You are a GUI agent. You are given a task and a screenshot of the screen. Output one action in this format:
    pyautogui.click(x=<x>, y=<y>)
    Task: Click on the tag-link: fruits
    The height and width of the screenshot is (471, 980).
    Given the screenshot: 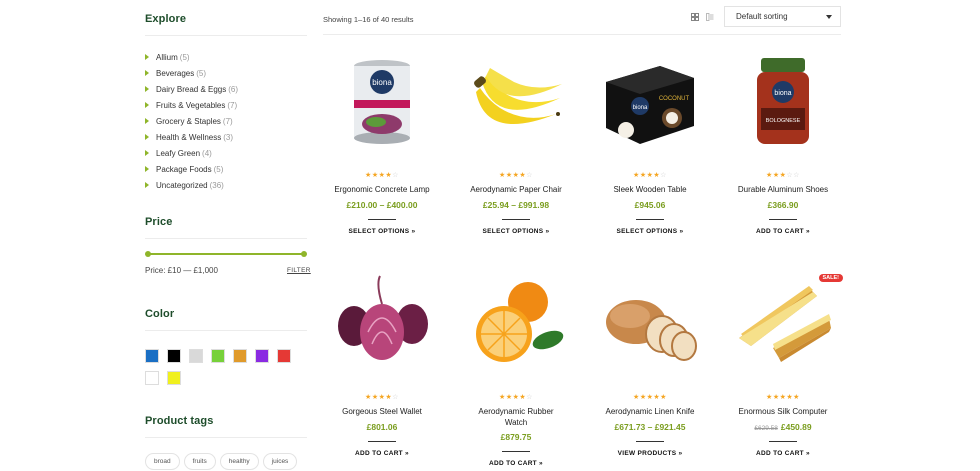 What is the action you would take?
    pyautogui.click(x=199, y=461)
    